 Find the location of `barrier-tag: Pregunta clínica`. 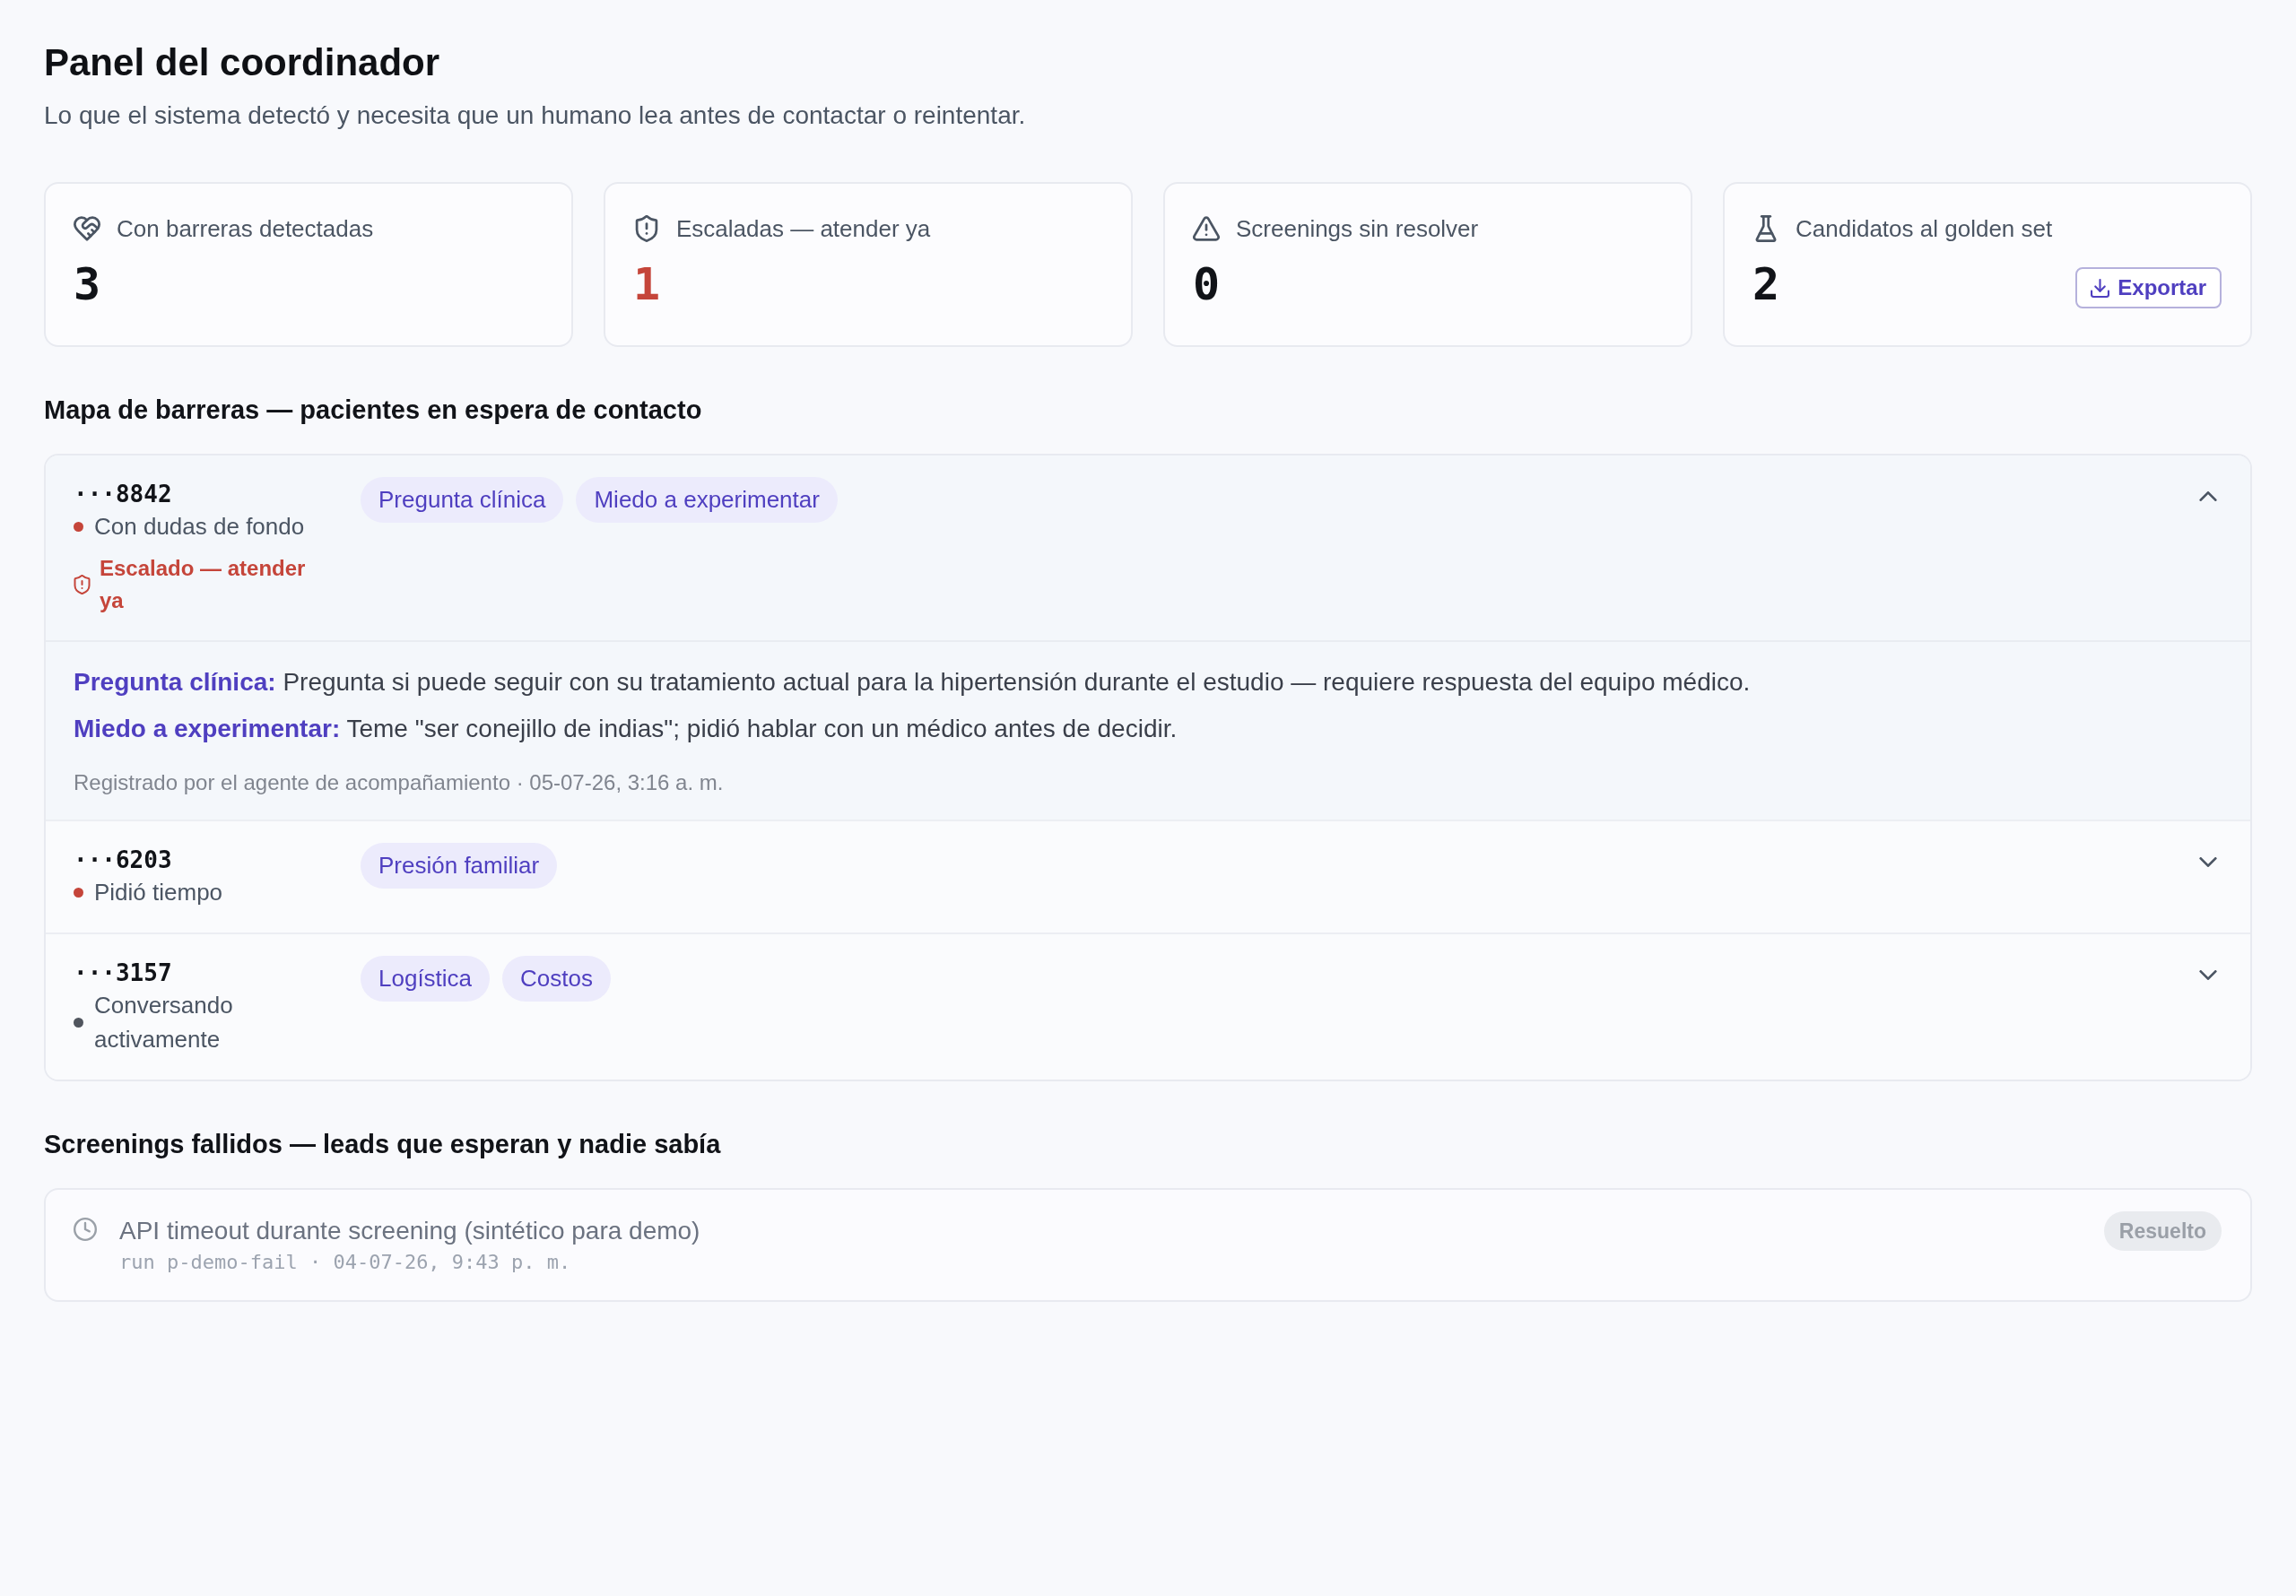

barrier-tag: Pregunta clínica is located at coordinates (462, 500).